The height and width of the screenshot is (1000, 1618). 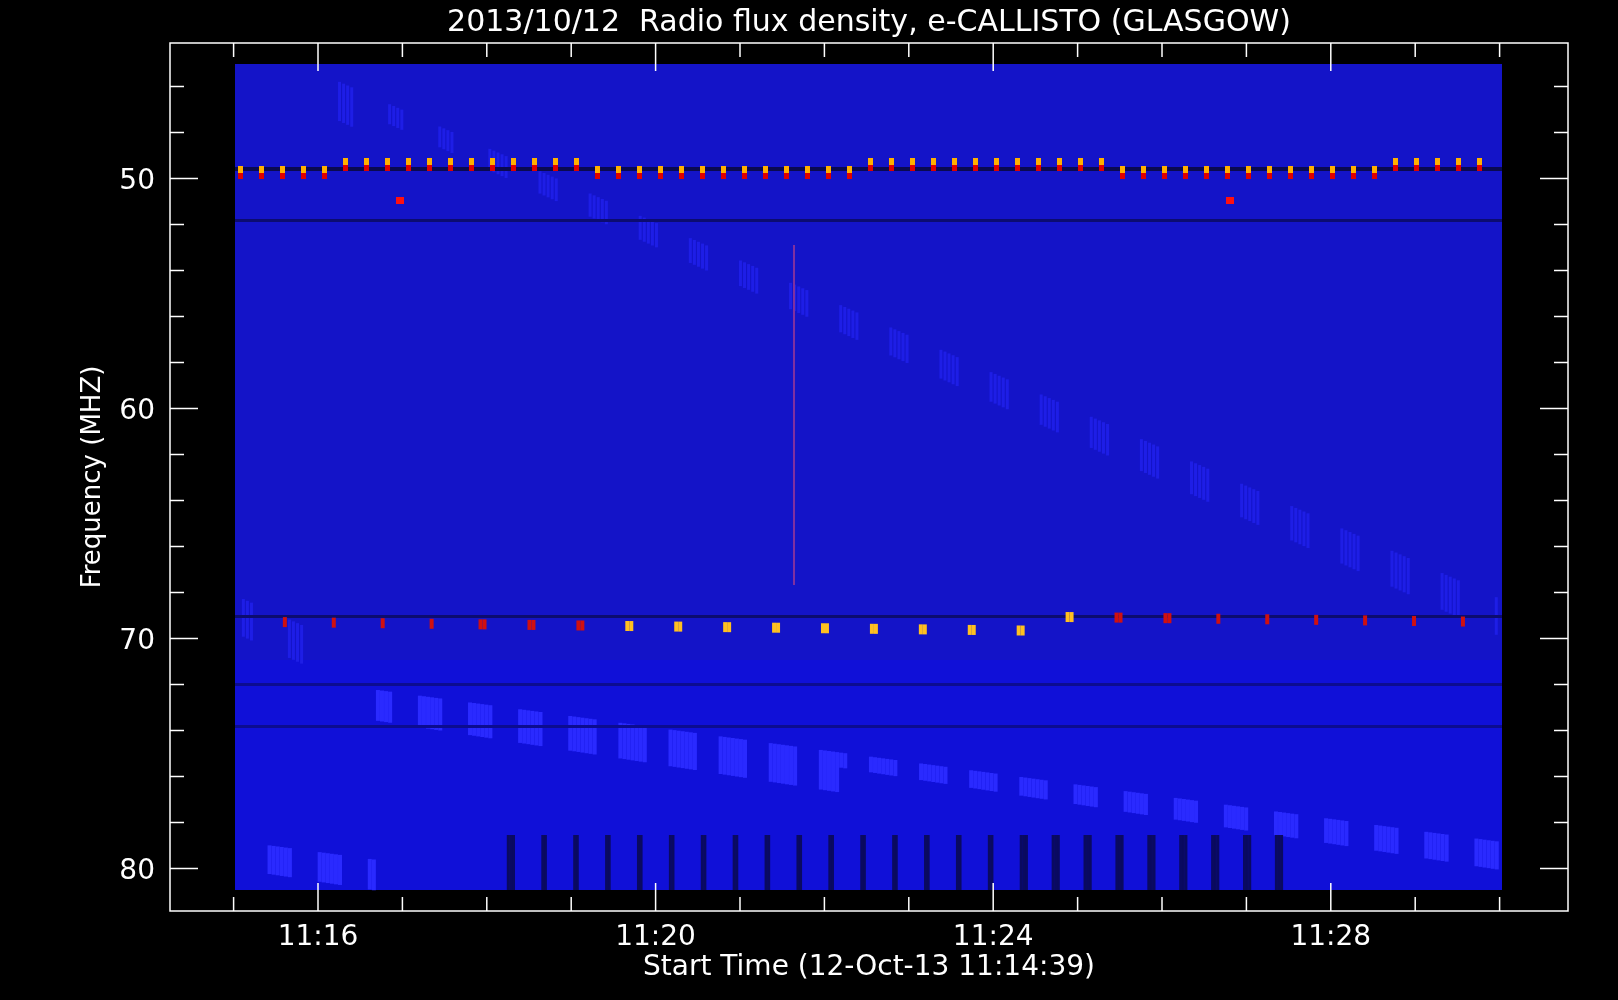 I want to click on axis-tick-label: 70, so click(x=137, y=639).